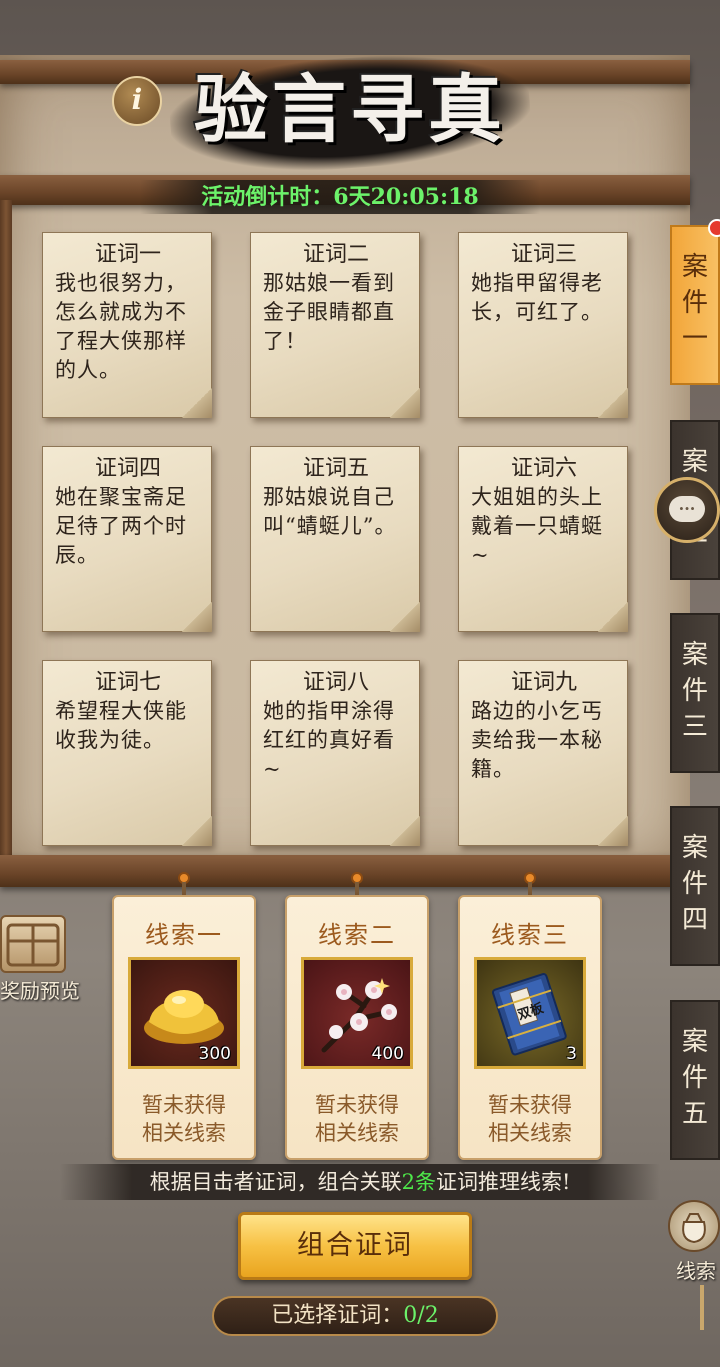 This screenshot has width=720, height=1367. What do you see at coordinates (337, 1315) in the screenshot?
I see `selected-label: 已选择证词：` at bounding box center [337, 1315].